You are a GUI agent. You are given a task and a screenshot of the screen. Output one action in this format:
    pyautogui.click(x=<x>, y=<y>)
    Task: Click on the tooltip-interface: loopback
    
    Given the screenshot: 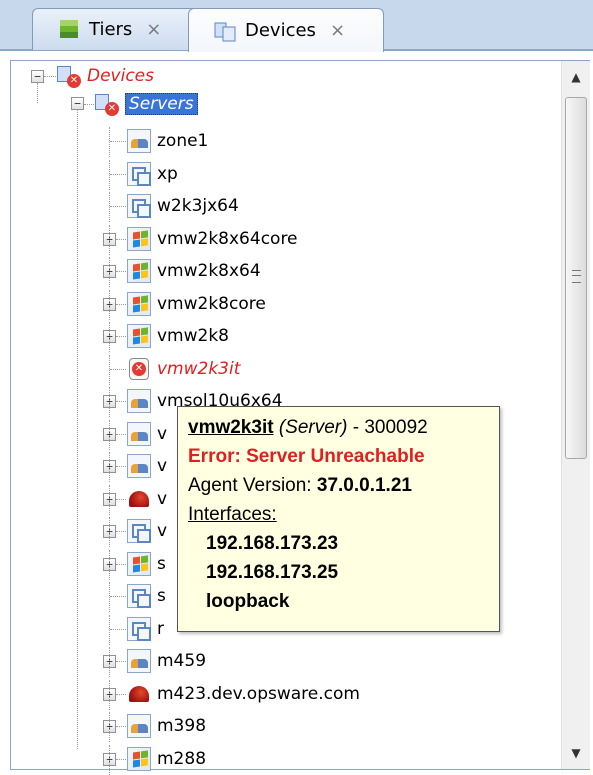 What is the action you would take?
    pyautogui.click(x=248, y=601)
    